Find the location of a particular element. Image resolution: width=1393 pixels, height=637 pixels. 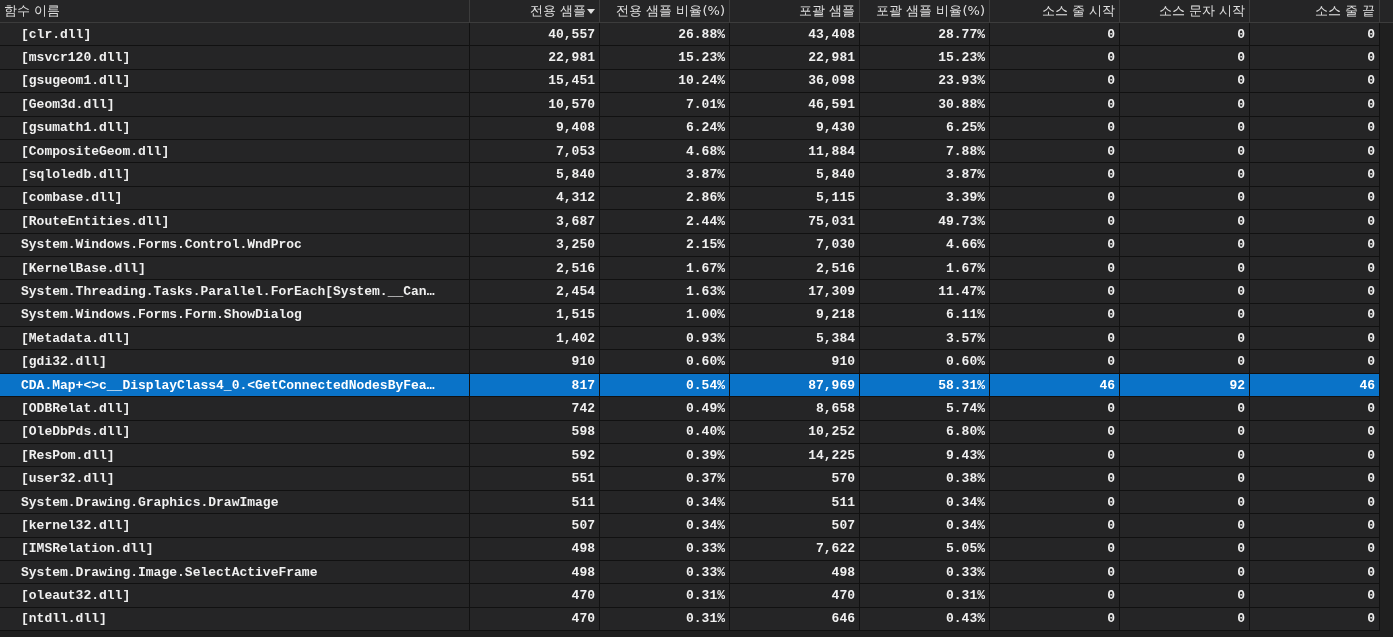

table-cell: 511 is located at coordinates (795, 502).